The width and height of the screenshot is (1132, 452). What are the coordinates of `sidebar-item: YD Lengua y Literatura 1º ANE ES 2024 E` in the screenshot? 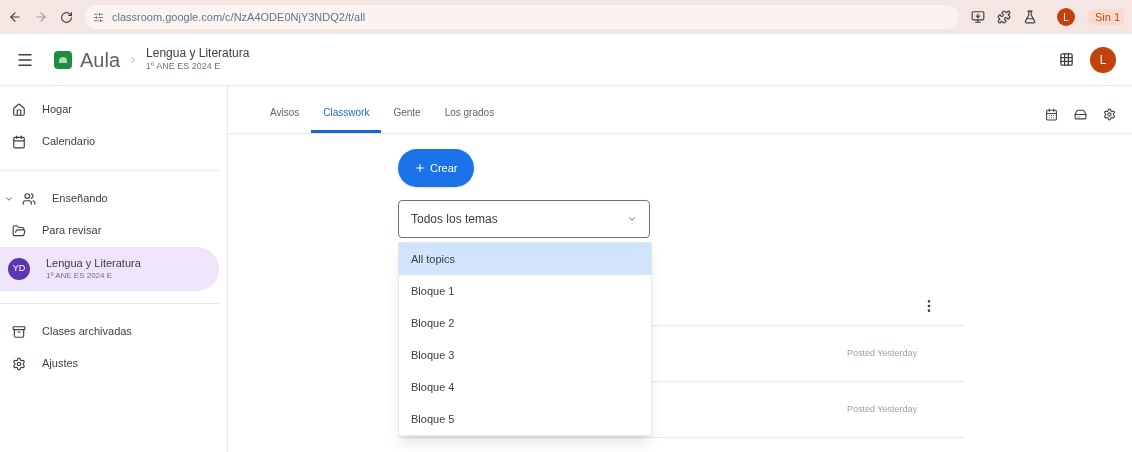 It's located at (109, 269).